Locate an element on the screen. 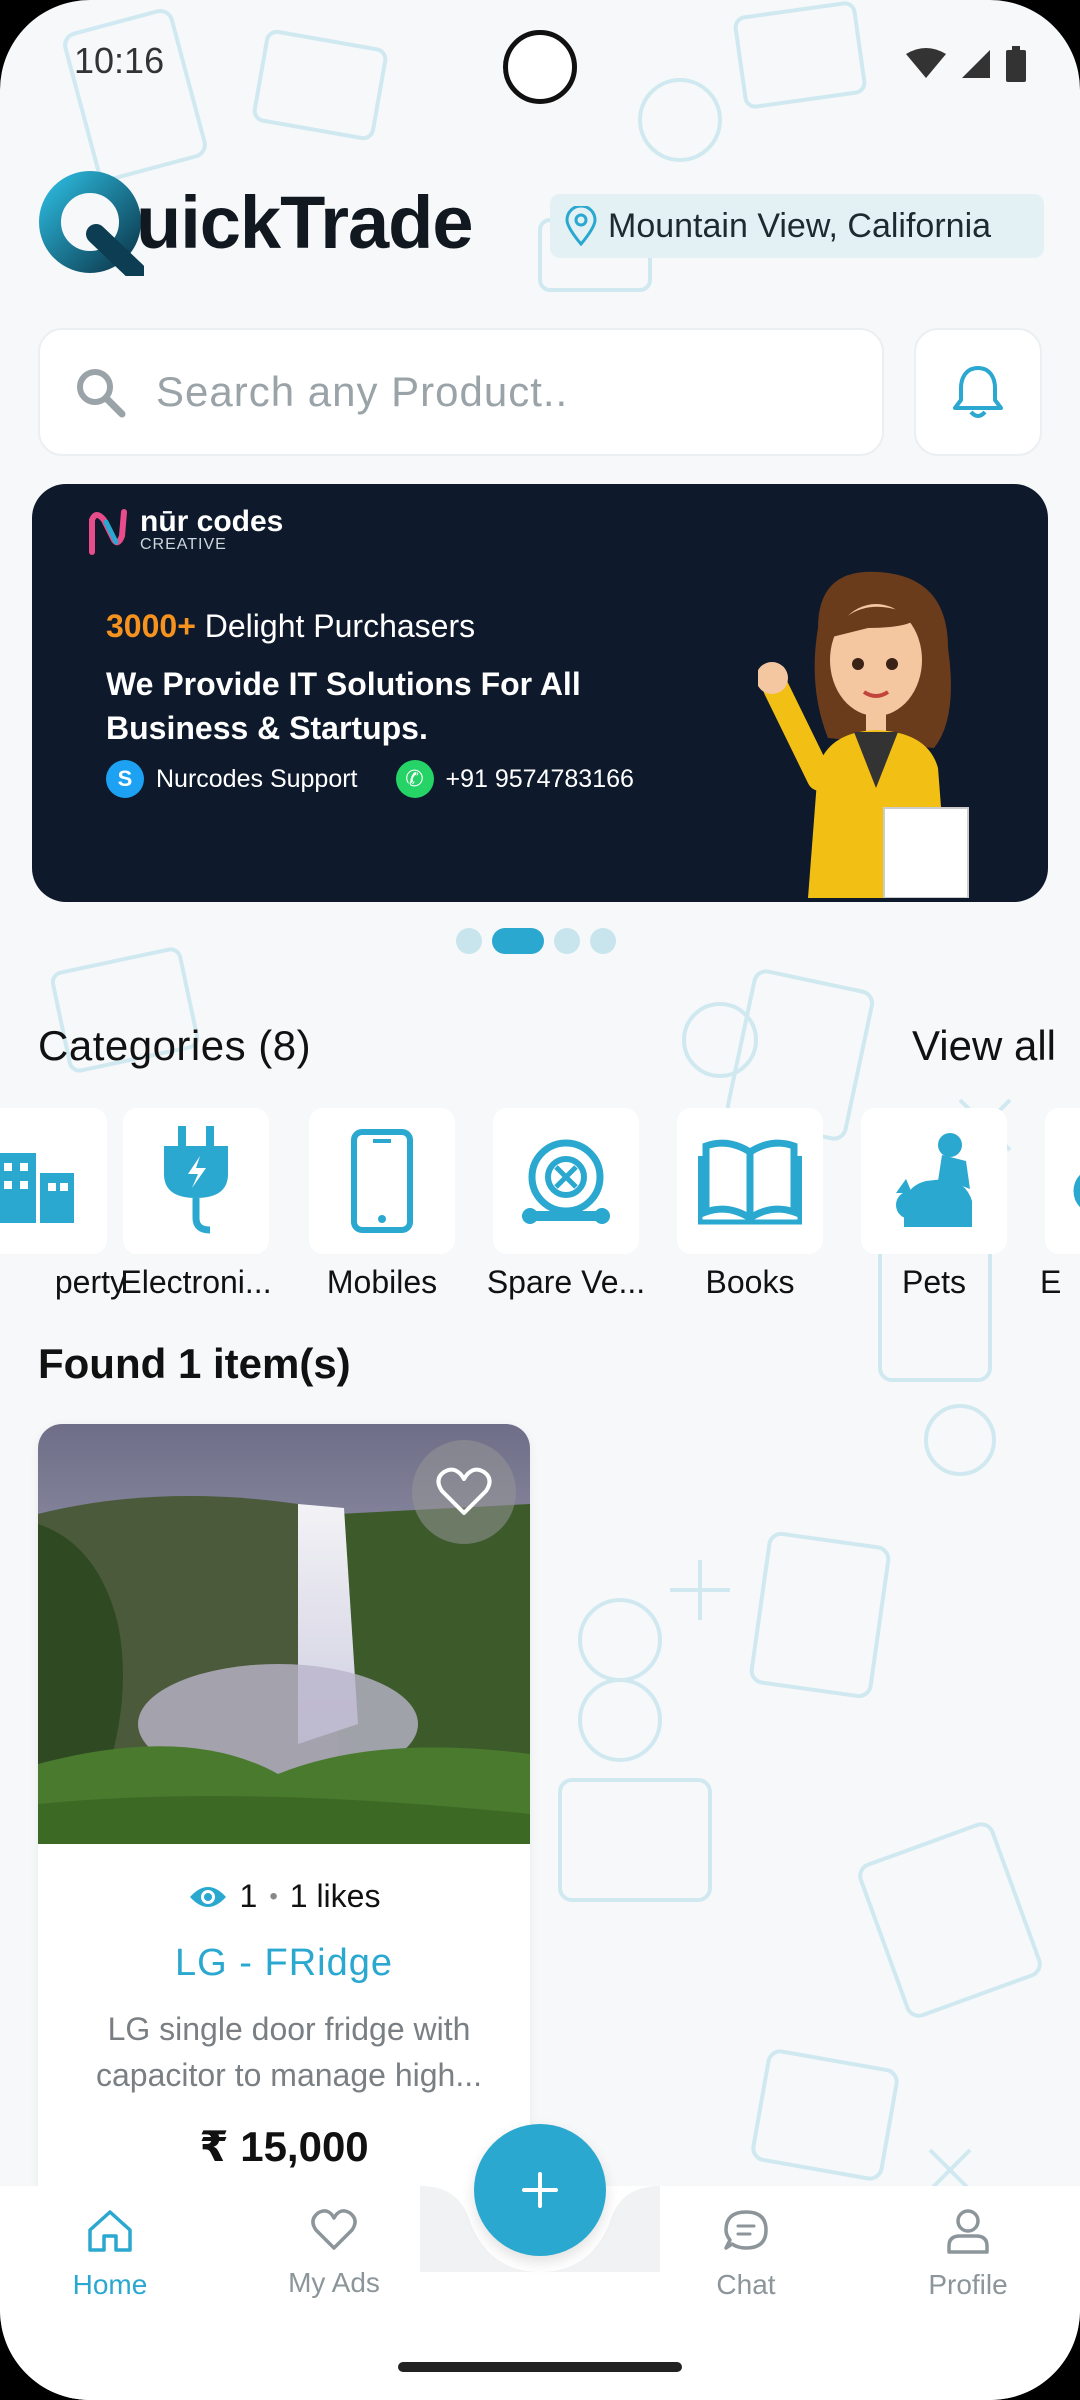  nav-profile: Profile is located at coordinates (968, 2254).